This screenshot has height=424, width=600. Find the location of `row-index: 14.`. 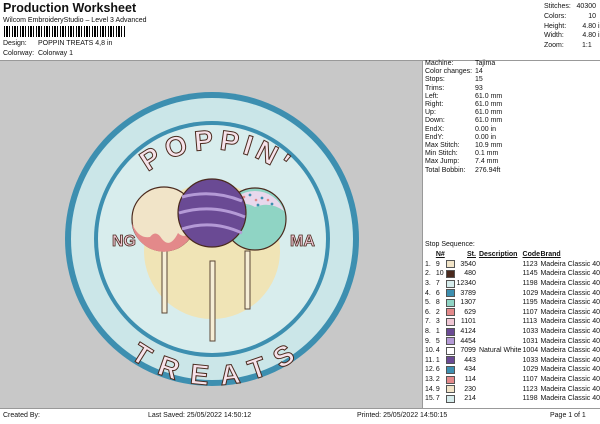

row-index: 14. is located at coordinates (430, 389).